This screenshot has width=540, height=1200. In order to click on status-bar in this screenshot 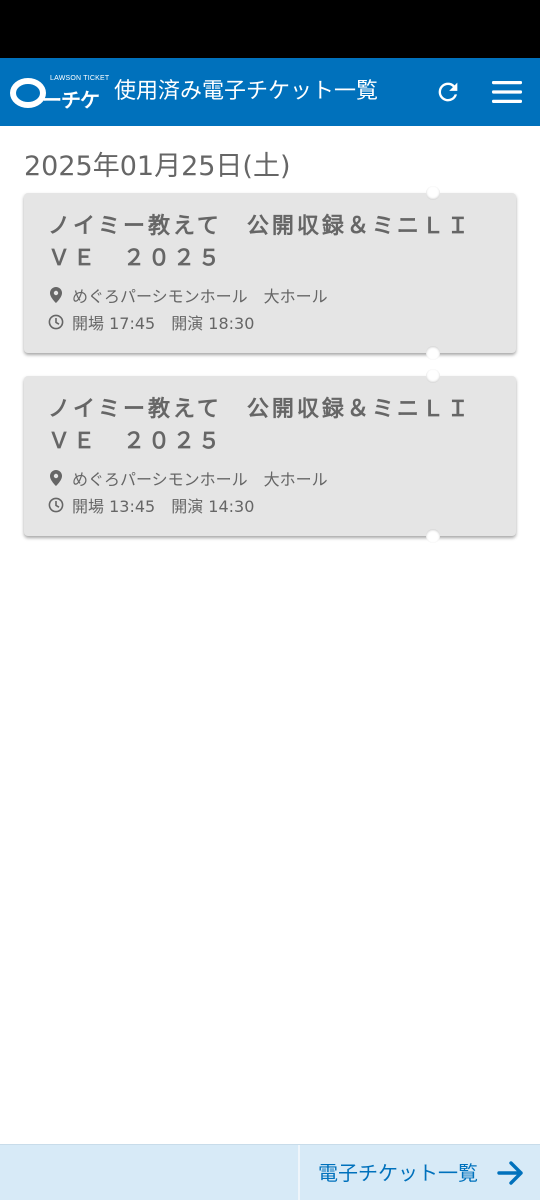, I will do `click(270, 29)`.